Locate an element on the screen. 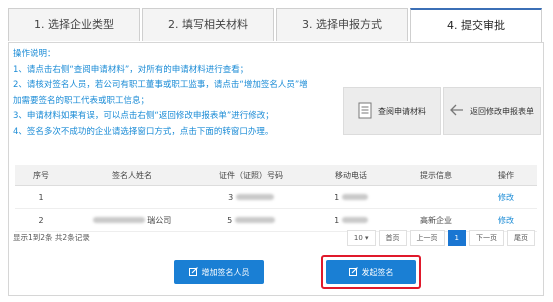  instruction-line-1: 1、请点击右侧“查阅申请材料”，对所有的申请材料进行查看； is located at coordinates (131, 69).